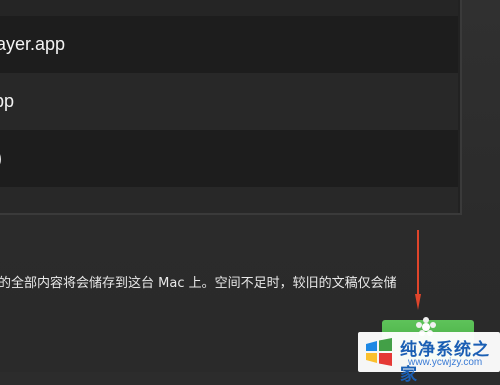  Describe the element at coordinates (198, 283) in the screenshot. I see `storage-description: 的全部内容将会储存到这台 Mac 上。空间不足时，较旧的文稿仅会储` at that location.